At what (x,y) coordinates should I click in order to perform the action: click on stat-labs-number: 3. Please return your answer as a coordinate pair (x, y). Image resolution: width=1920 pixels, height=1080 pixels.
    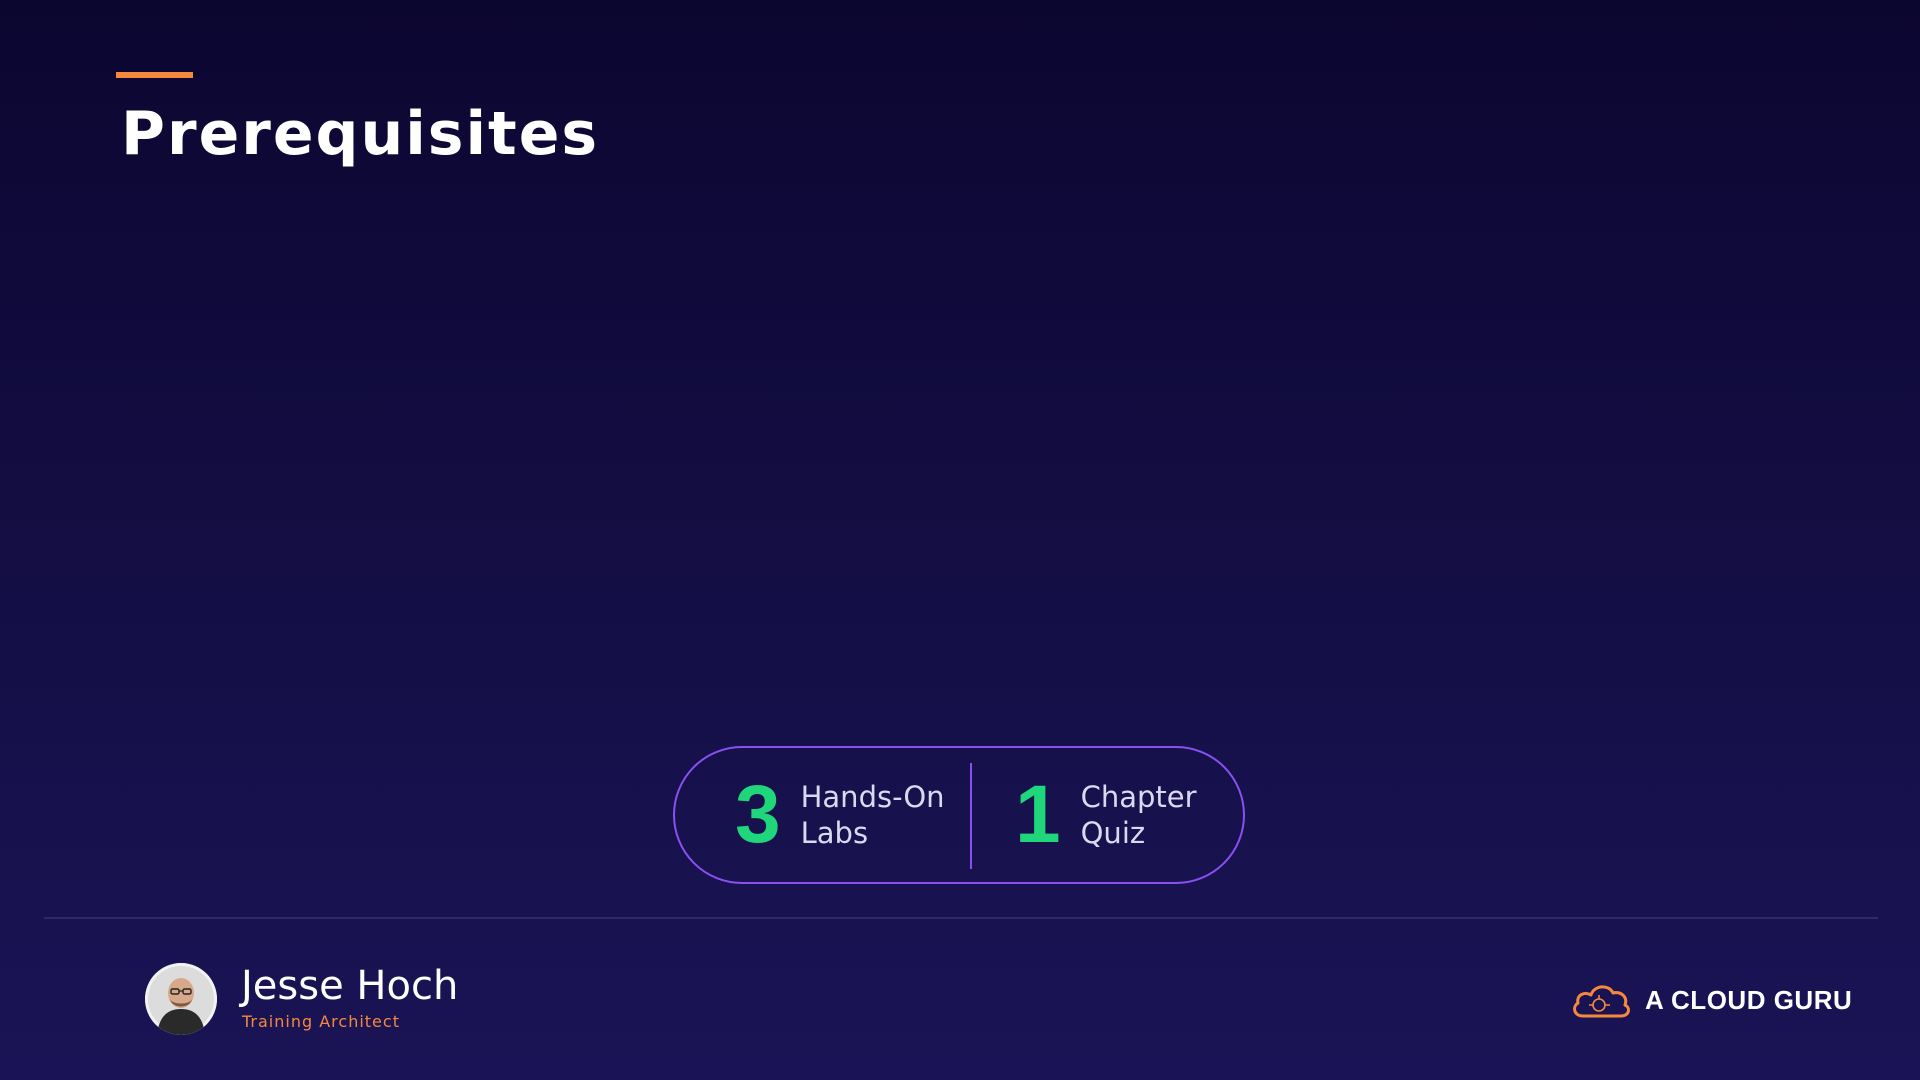
    Looking at the image, I should click on (758, 814).